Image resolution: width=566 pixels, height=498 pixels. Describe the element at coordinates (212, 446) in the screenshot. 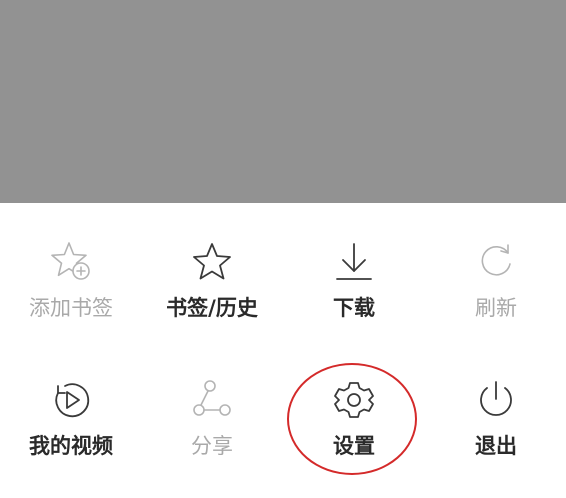

I see `menu-item-label: 分享` at that location.